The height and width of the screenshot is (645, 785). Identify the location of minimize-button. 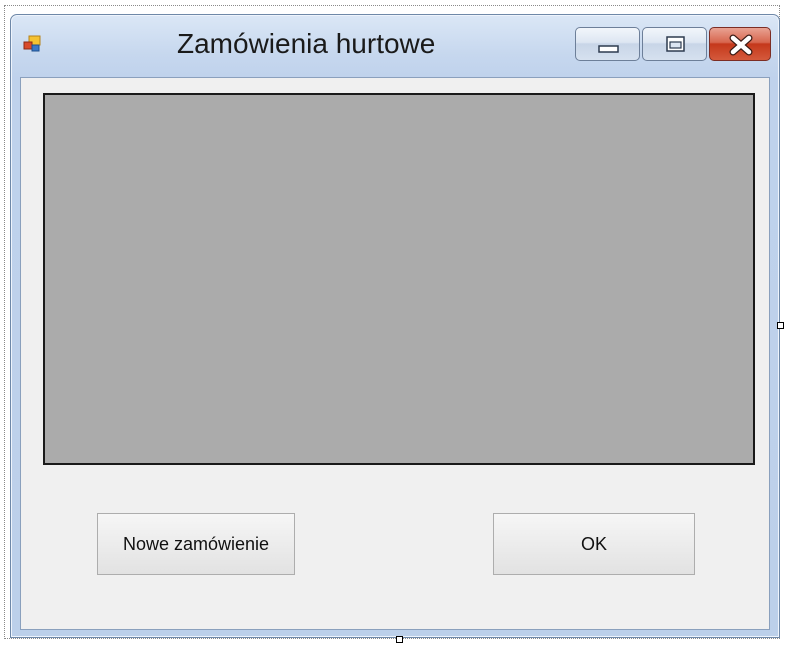
(607, 44).